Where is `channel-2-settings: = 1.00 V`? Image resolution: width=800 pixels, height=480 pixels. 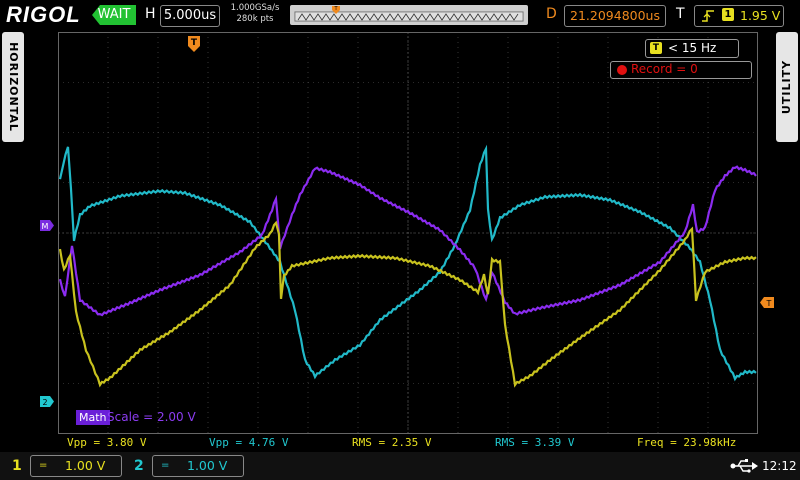 channel-2-settings: = 1.00 V is located at coordinates (198, 466).